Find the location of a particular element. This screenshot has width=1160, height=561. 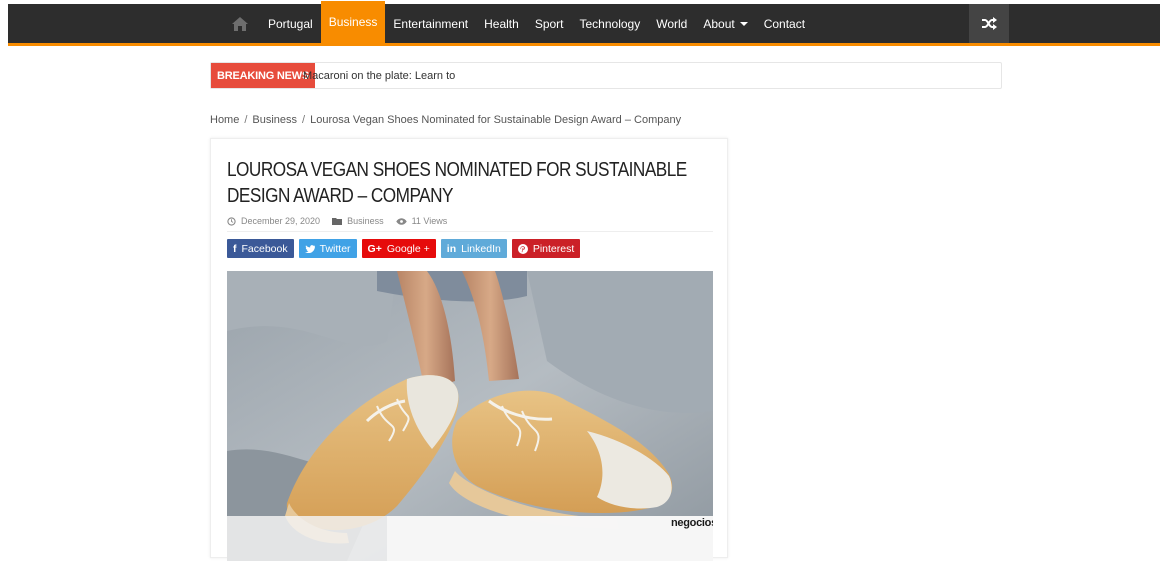

home-button is located at coordinates (240, 23).